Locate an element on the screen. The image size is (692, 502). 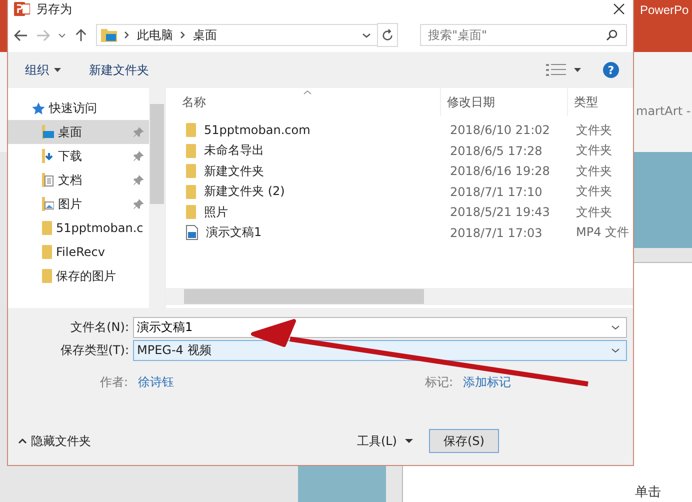
file-name: 新建文件夹 is located at coordinates (234, 171).